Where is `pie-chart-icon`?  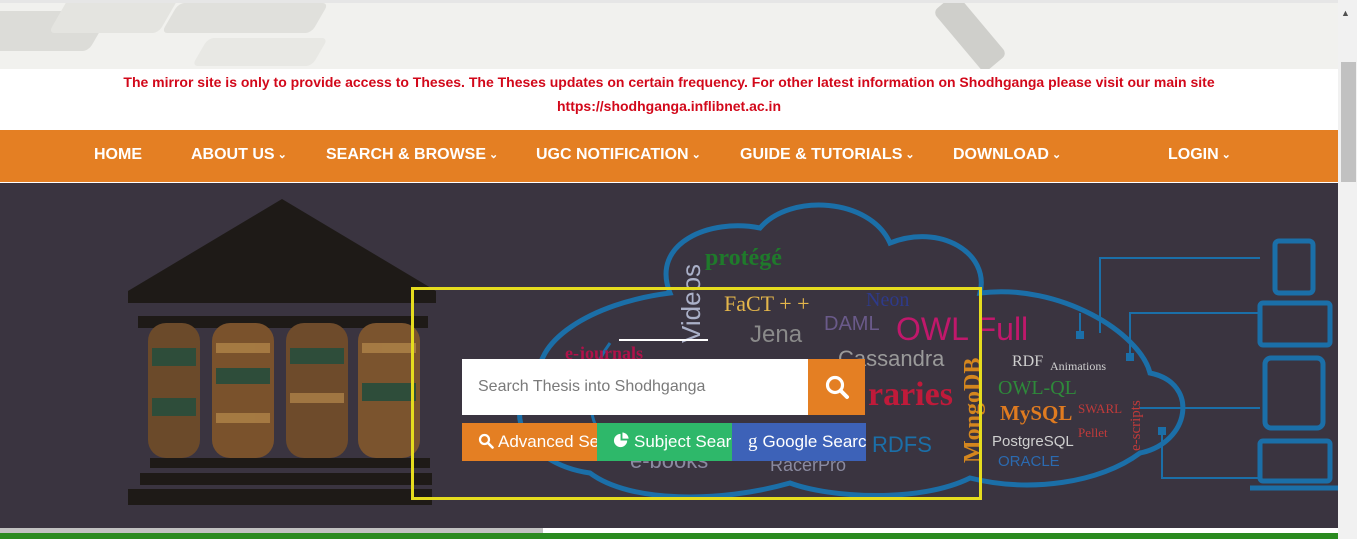
pie-chart-icon is located at coordinates (621, 440).